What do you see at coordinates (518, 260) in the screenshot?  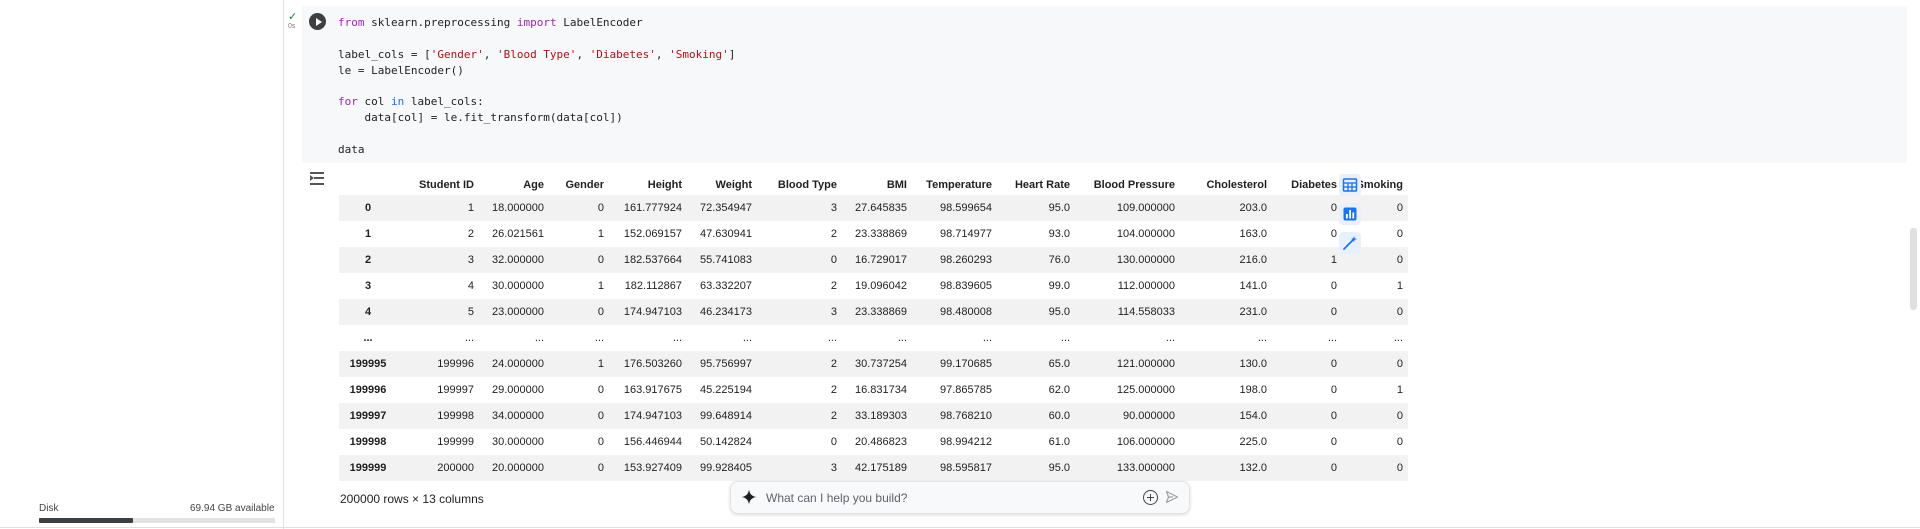 I see `table-cell: 32.000000` at bounding box center [518, 260].